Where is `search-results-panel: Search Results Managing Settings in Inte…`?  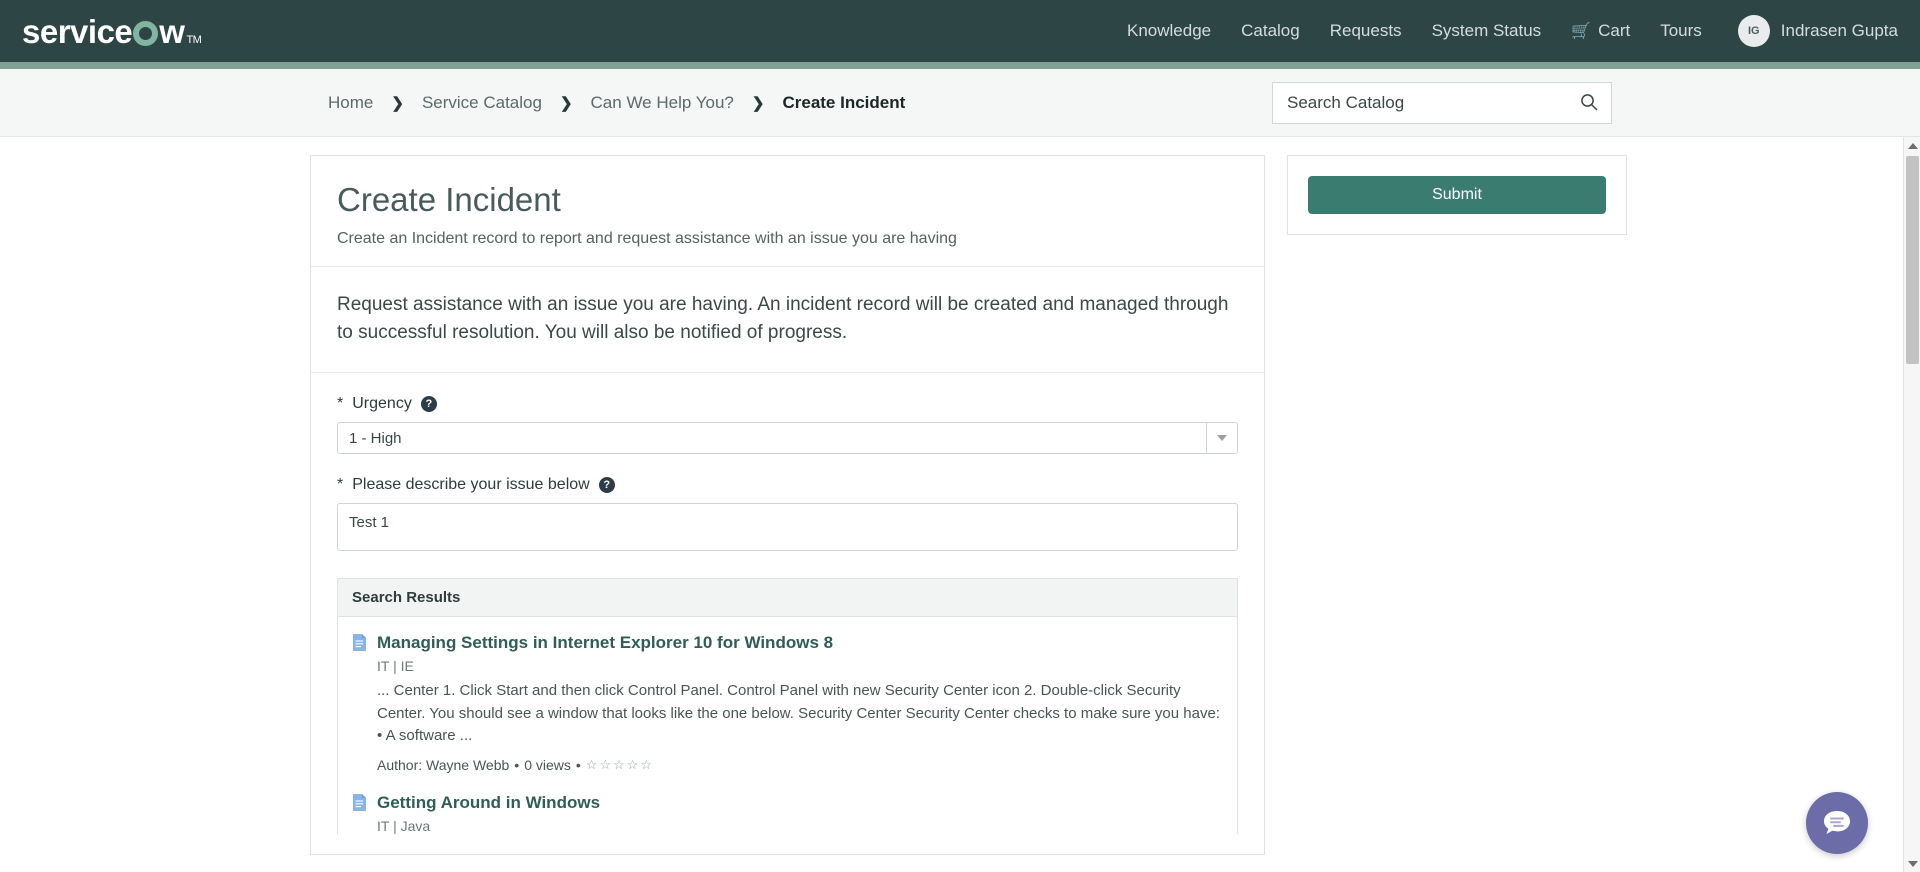 search-results-panel: Search Results Managing Settings in Inte… is located at coordinates (787, 706).